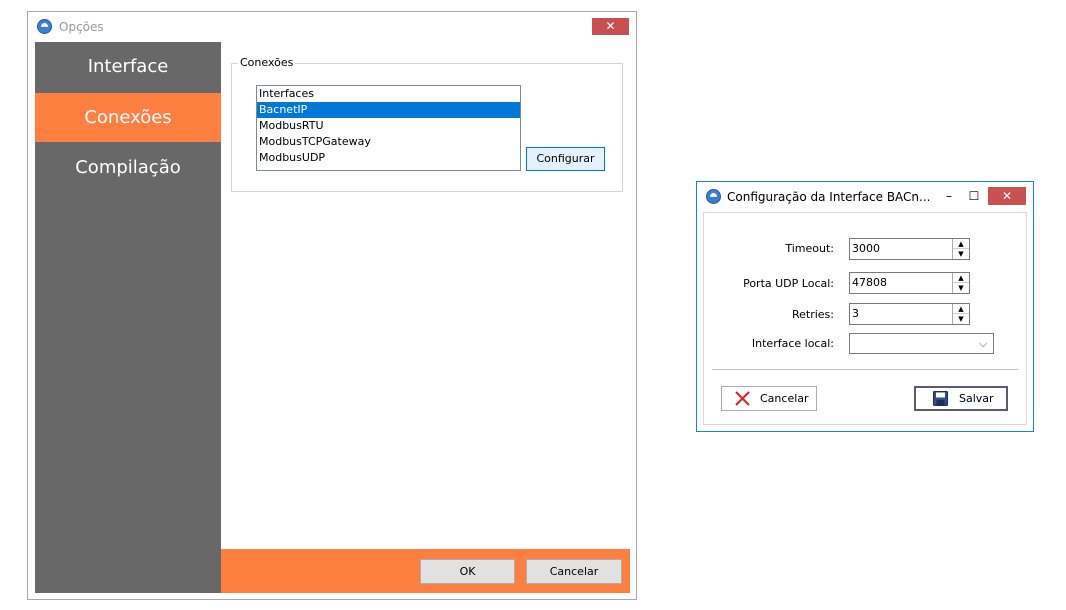 Image resolution: width=1066 pixels, height=610 pixels. What do you see at coordinates (128, 117) in the screenshot?
I see `sidebar-item-conexoes: Conexões` at bounding box center [128, 117].